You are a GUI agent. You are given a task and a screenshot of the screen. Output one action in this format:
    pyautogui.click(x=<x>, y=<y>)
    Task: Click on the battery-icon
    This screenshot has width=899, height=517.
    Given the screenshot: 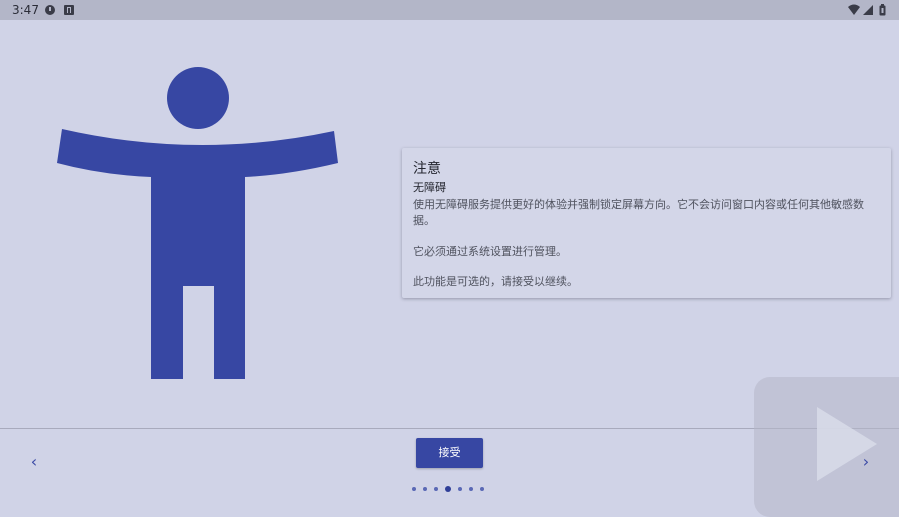 What is the action you would take?
    pyautogui.click(x=882, y=10)
    